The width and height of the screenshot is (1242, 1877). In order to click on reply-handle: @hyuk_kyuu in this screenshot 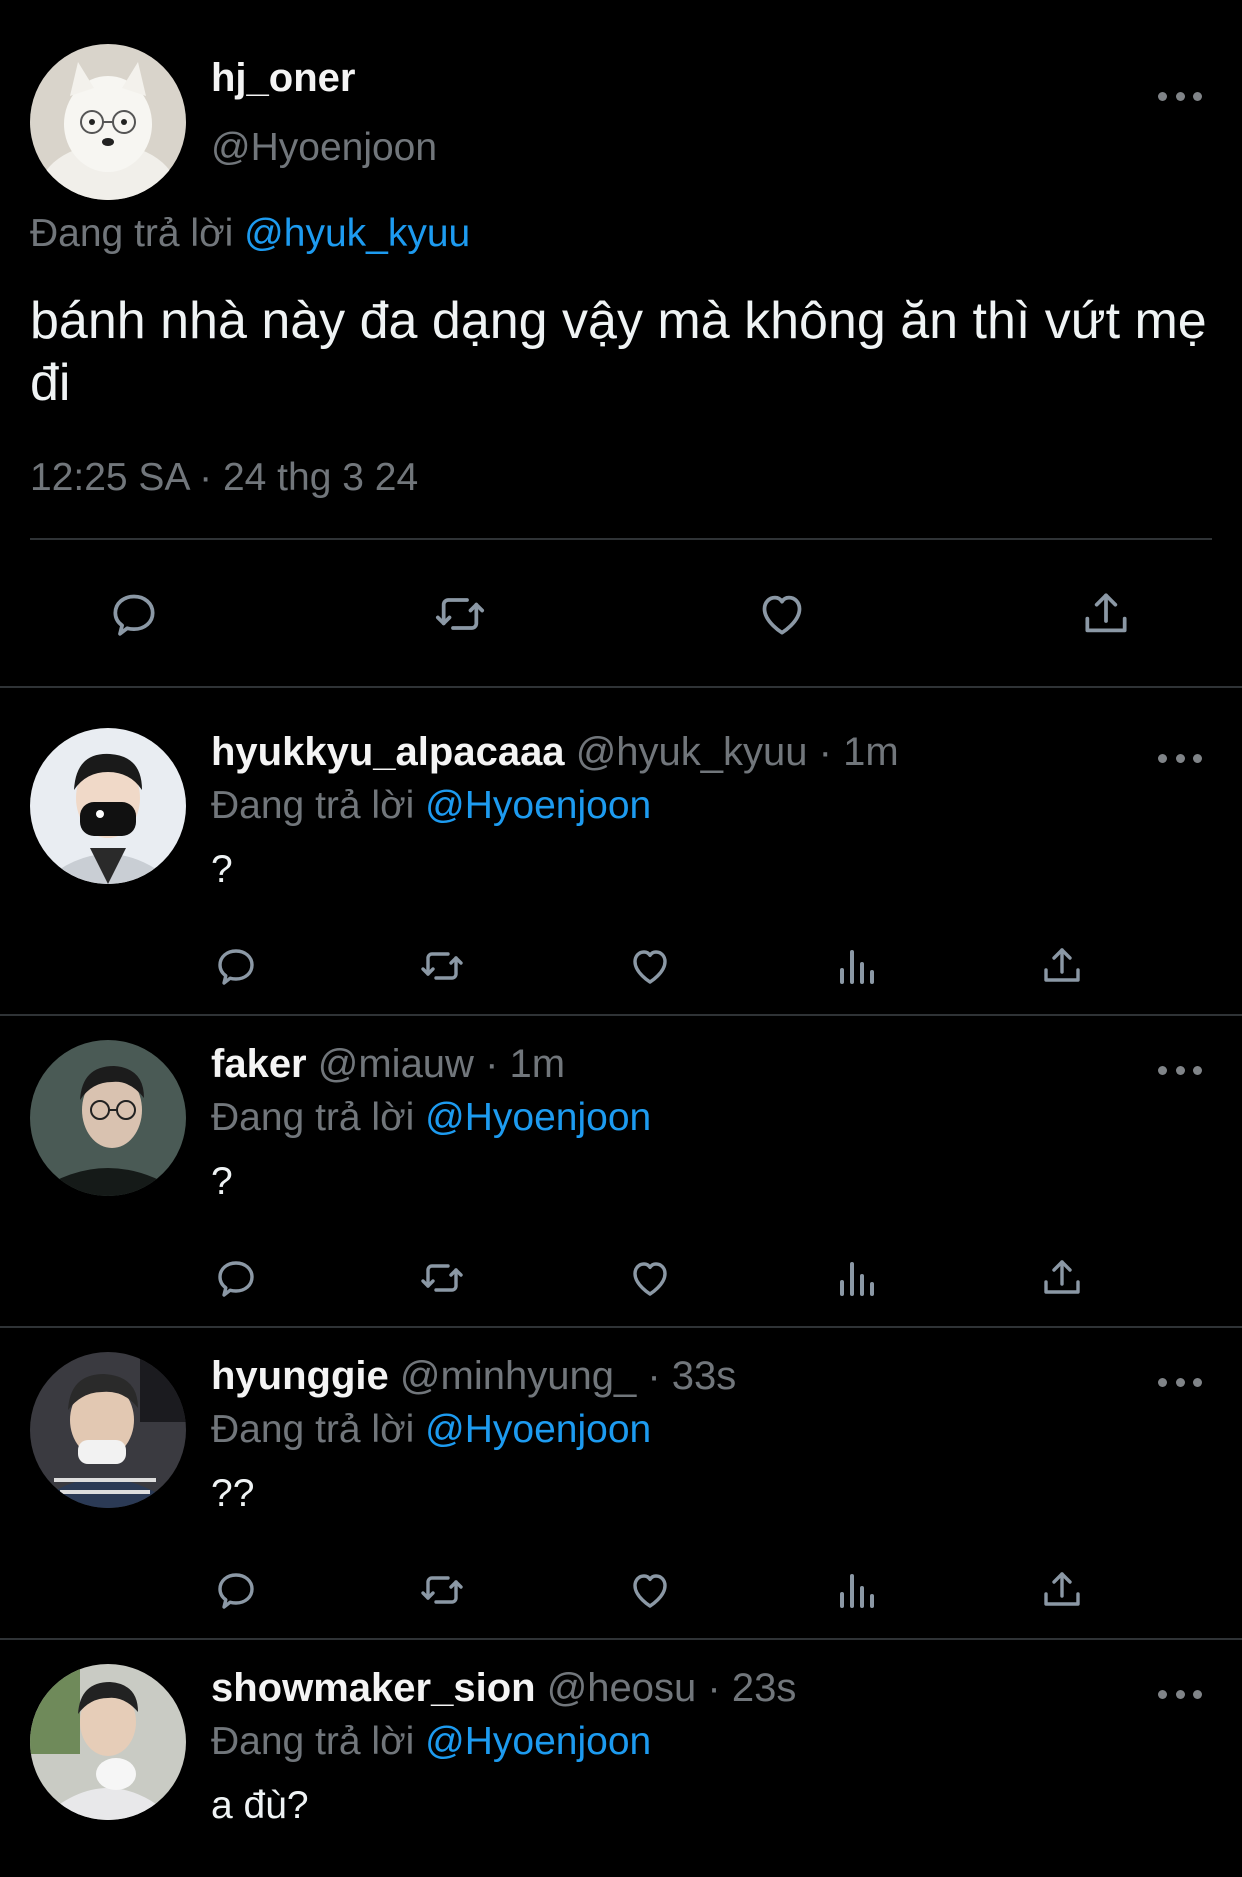, I will do `click(692, 752)`.